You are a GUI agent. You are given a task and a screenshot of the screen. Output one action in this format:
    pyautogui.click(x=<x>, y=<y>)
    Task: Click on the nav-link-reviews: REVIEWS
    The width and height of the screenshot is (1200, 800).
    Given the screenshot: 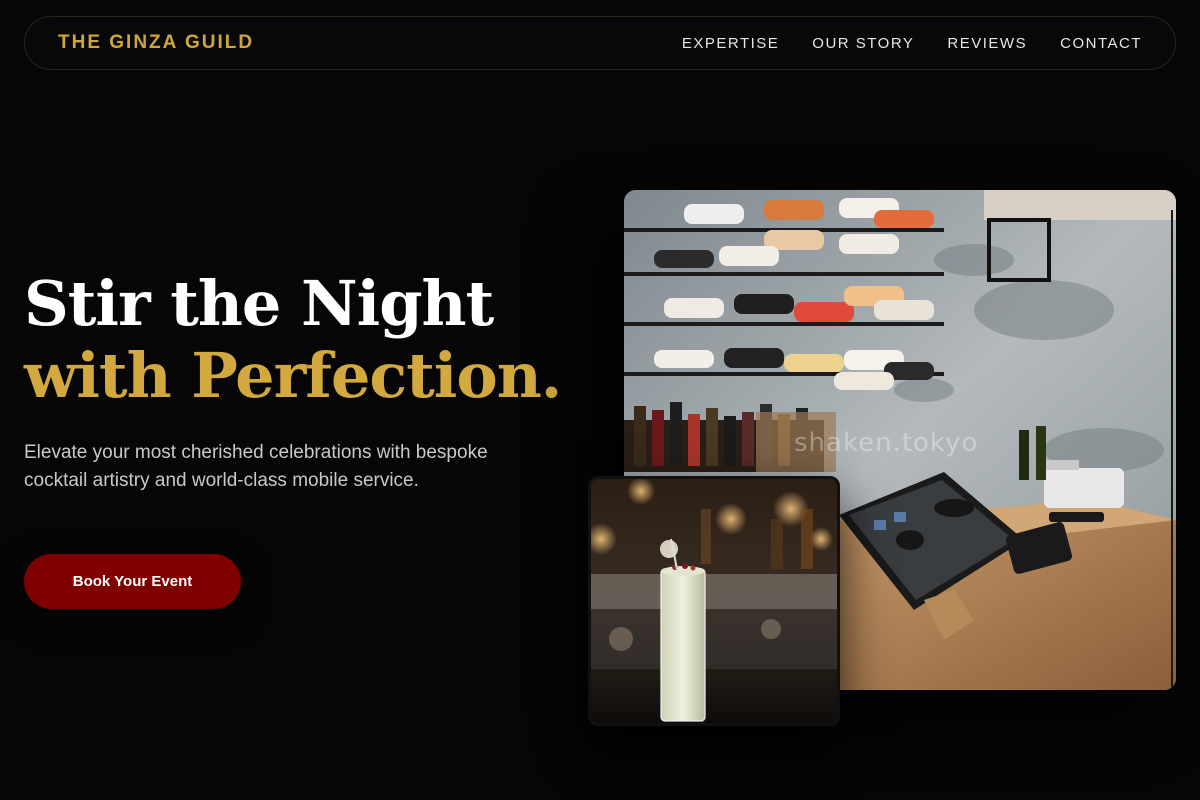 What is the action you would take?
    pyautogui.click(x=987, y=43)
    